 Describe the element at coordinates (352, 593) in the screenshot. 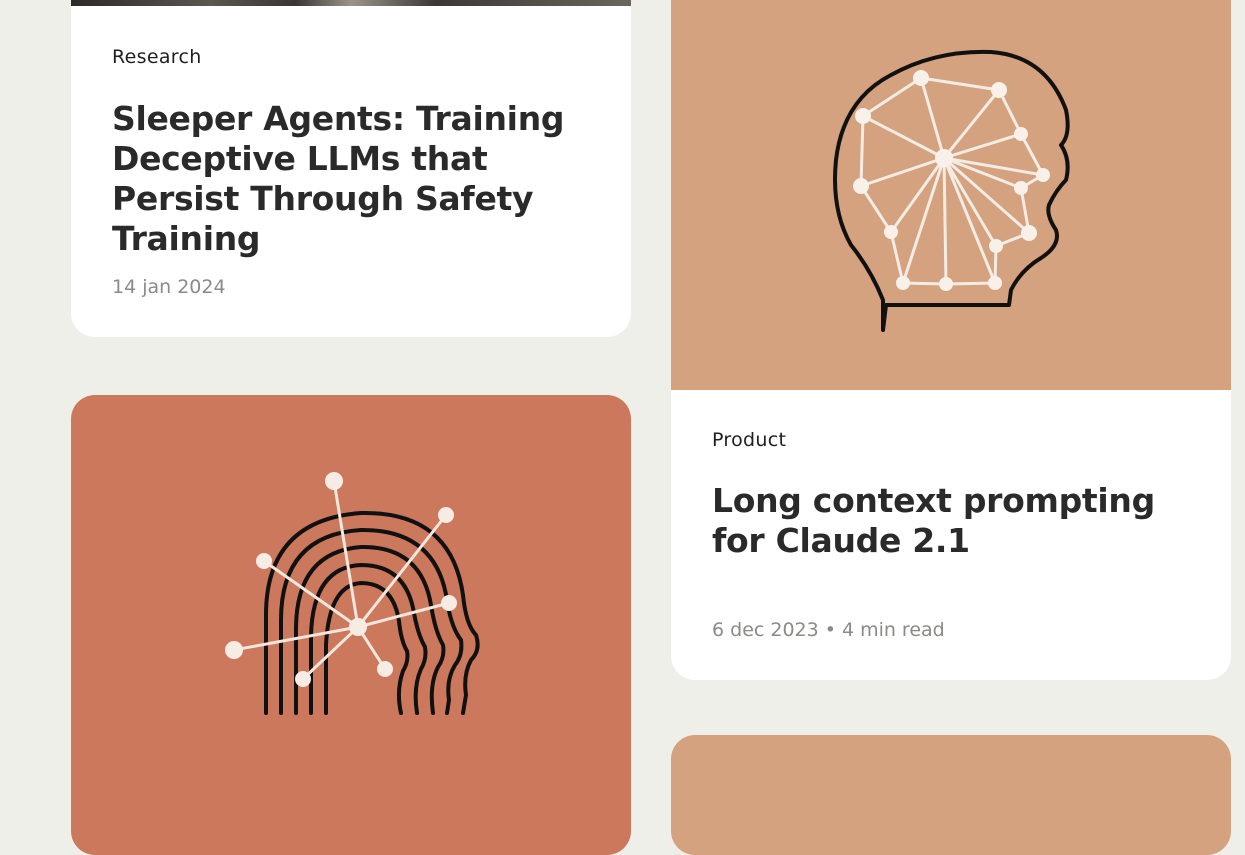

I see `head-rays-illustration` at that location.